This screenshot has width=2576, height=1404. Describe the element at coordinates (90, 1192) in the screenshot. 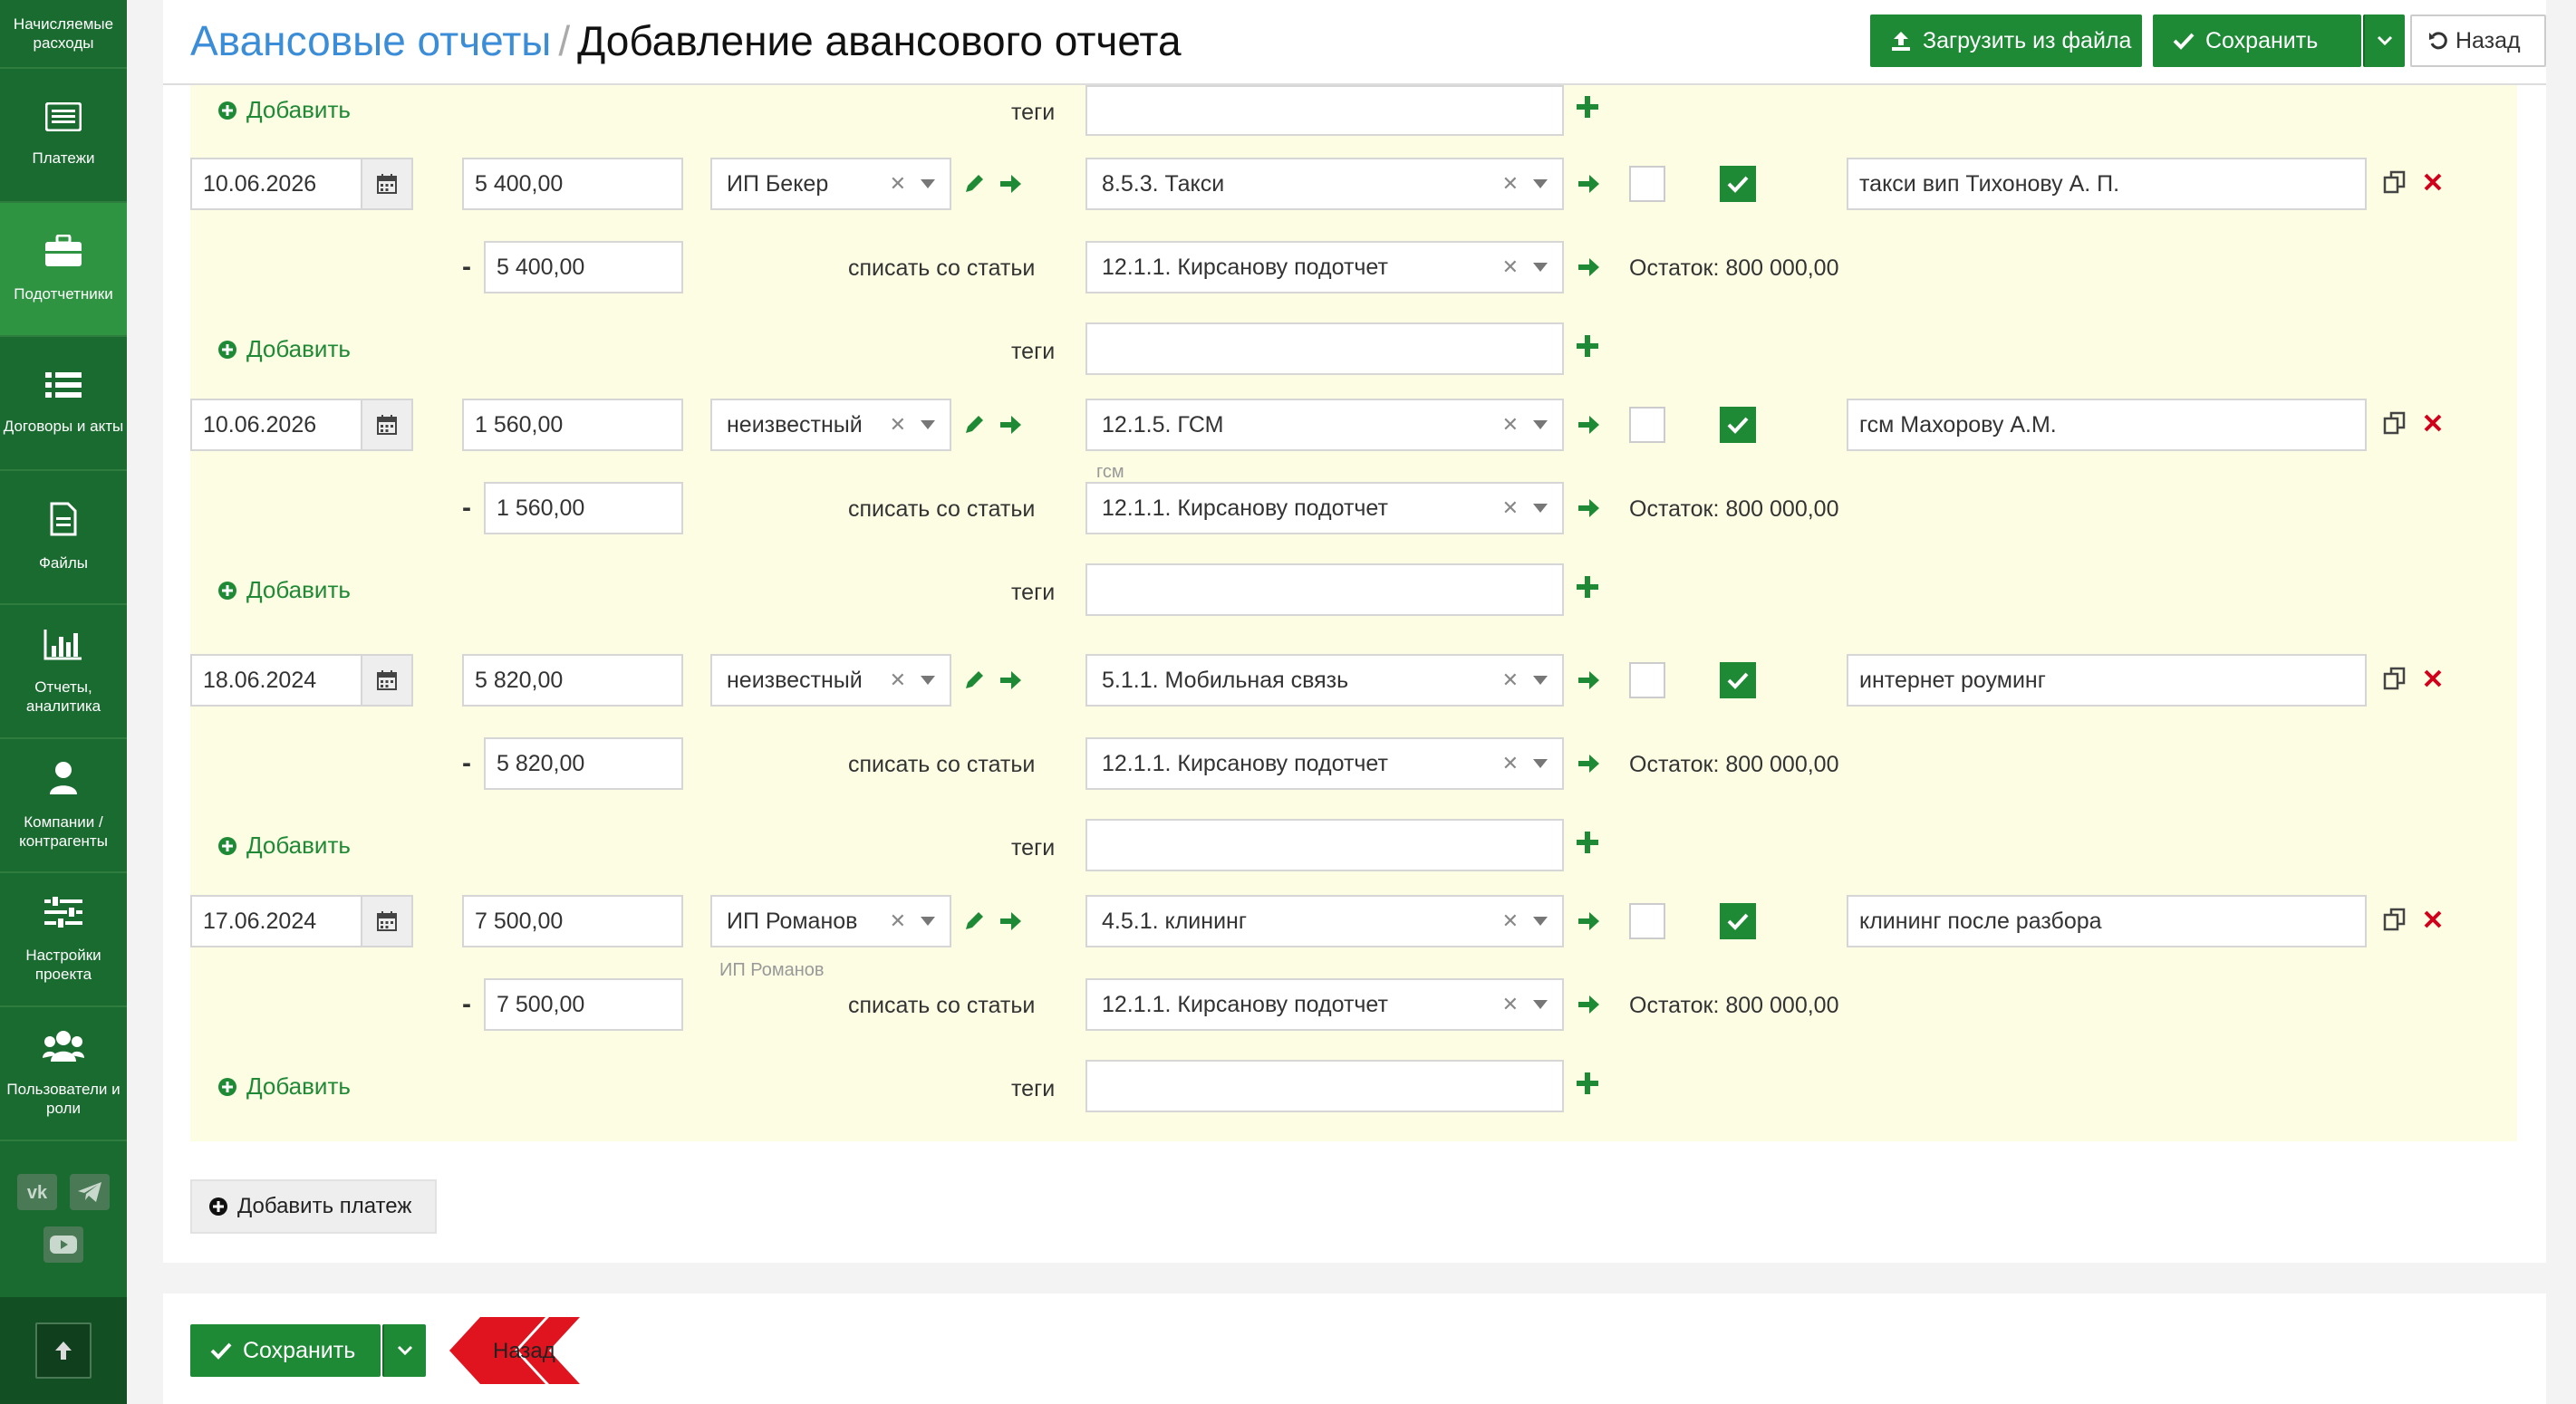

I see `telegram-icon` at that location.